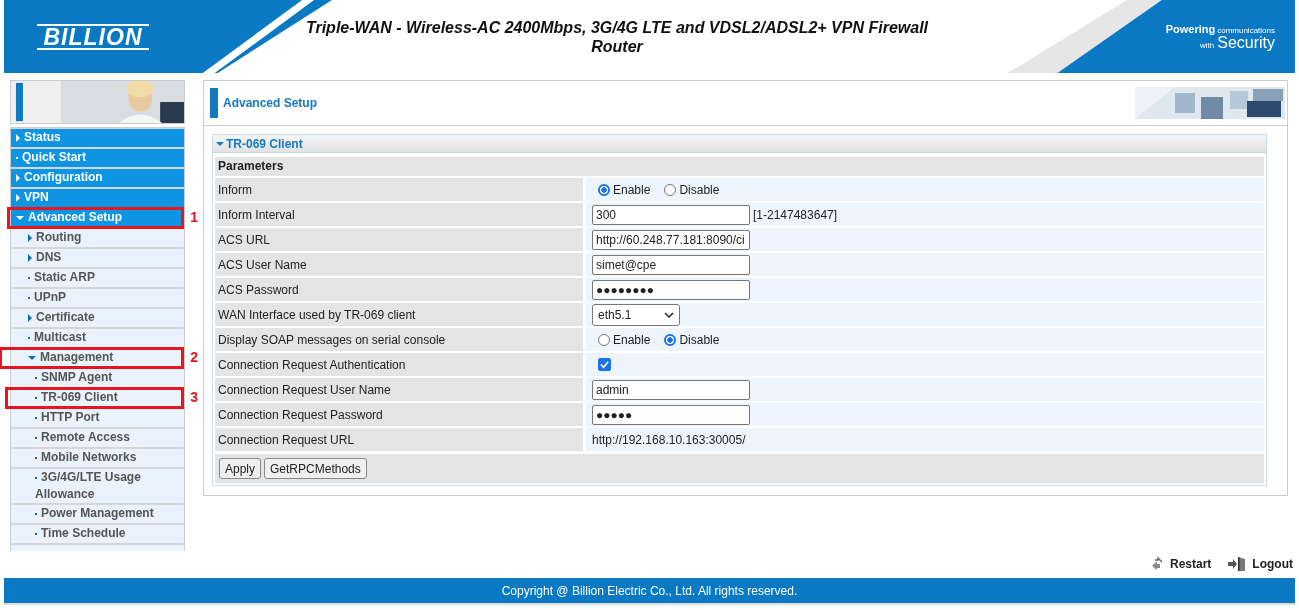 The height and width of the screenshot is (610, 1299). What do you see at coordinates (97, 438) in the screenshot?
I see `menu-item: Remote Access` at bounding box center [97, 438].